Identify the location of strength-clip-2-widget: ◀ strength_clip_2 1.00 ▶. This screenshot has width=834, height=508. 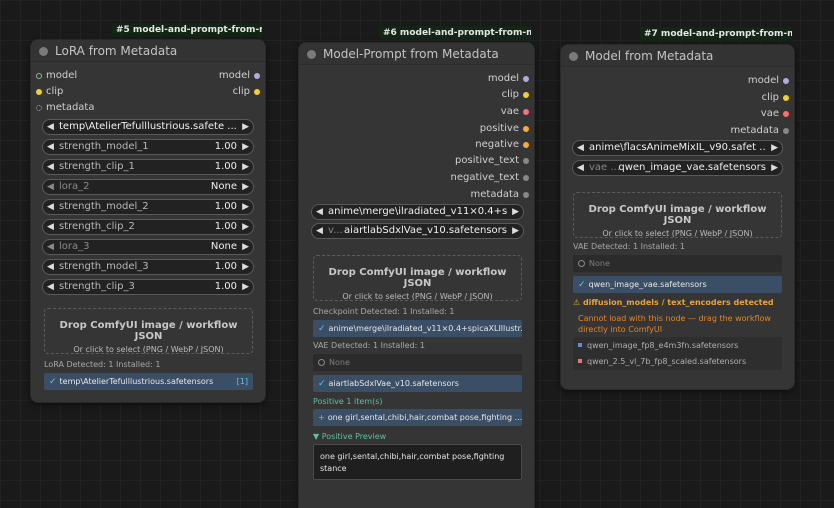
(148, 227).